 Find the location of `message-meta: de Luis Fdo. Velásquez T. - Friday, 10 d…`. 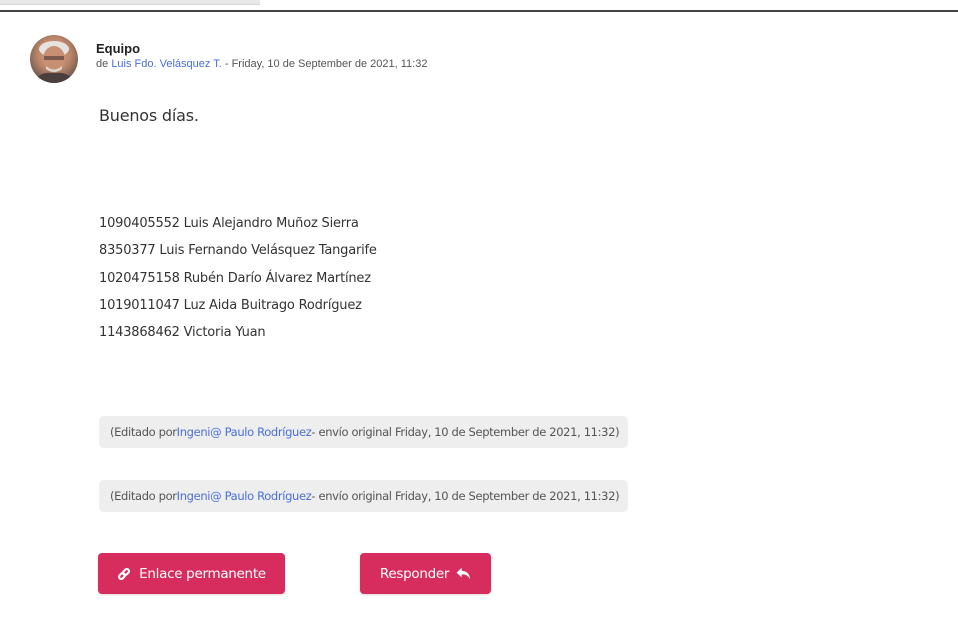

message-meta: de Luis Fdo. Velásquez T. - Friday, 10 d… is located at coordinates (261, 64).